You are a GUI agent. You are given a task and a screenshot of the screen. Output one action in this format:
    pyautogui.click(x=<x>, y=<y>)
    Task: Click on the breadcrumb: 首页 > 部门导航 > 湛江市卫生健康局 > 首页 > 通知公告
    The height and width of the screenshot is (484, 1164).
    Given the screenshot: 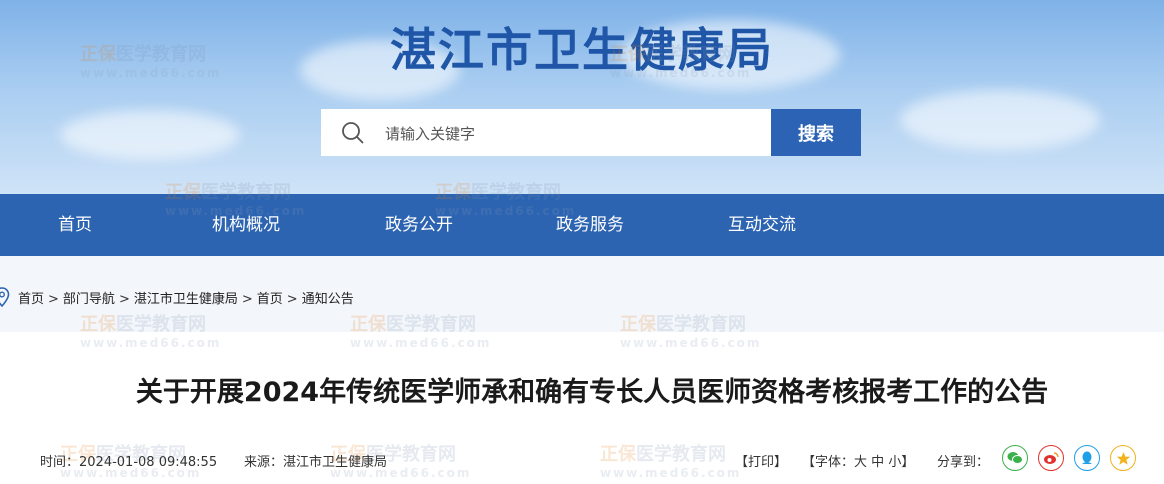 What is the action you would take?
    pyautogui.click(x=186, y=297)
    